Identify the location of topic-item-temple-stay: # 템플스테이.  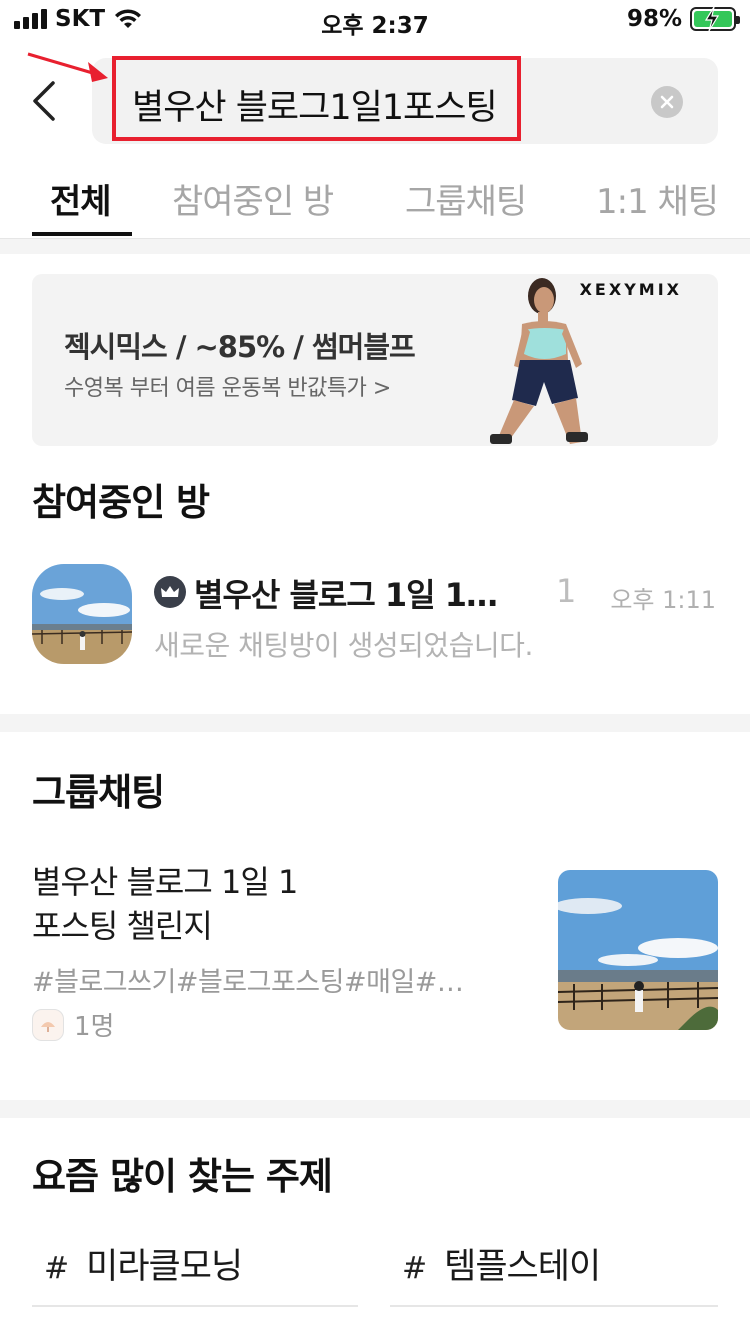
(501, 1263).